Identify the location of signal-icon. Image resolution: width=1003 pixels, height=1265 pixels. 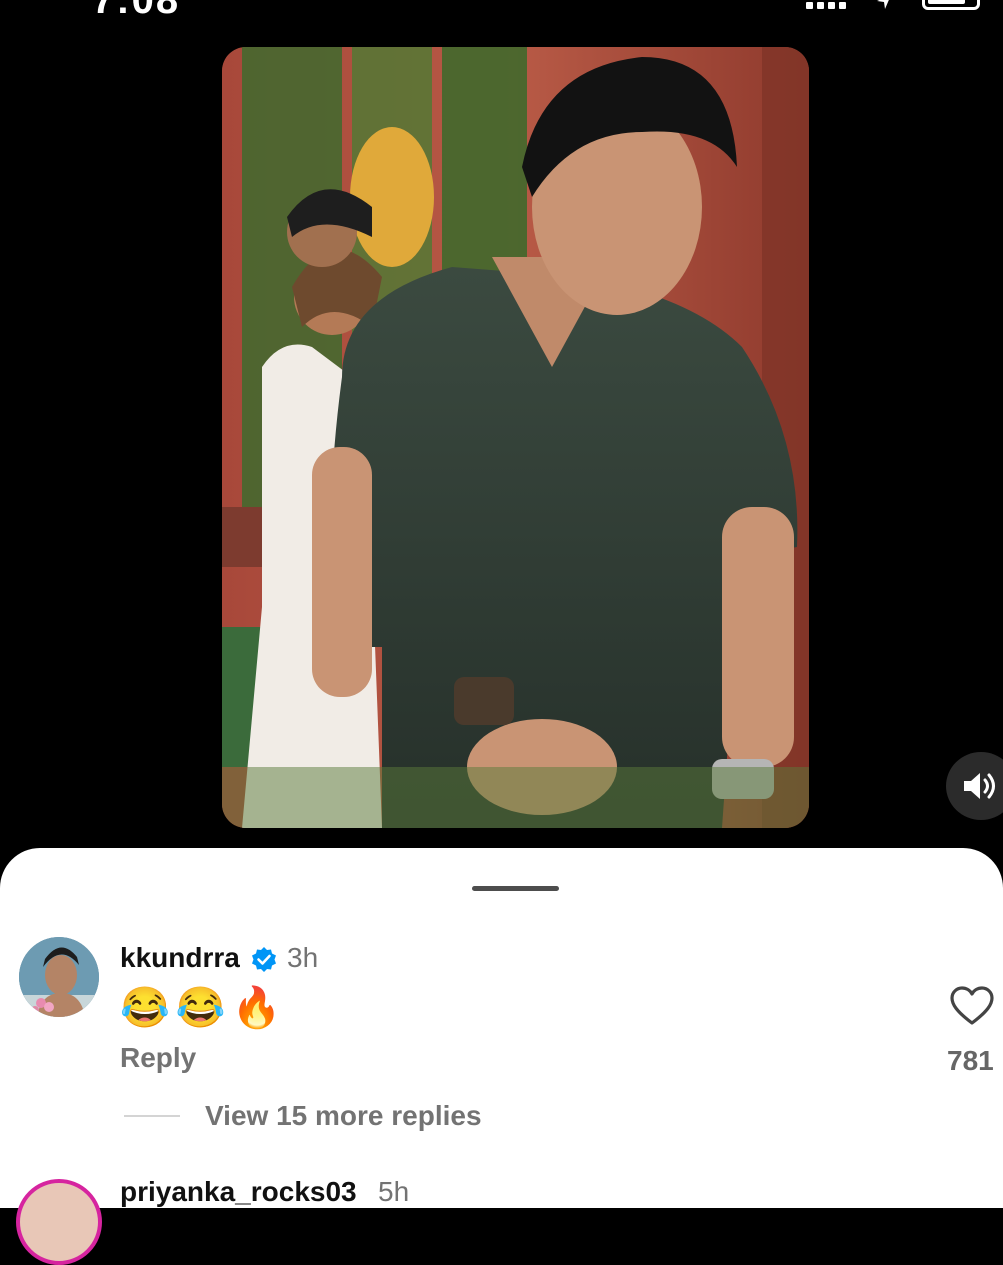
(827, 6).